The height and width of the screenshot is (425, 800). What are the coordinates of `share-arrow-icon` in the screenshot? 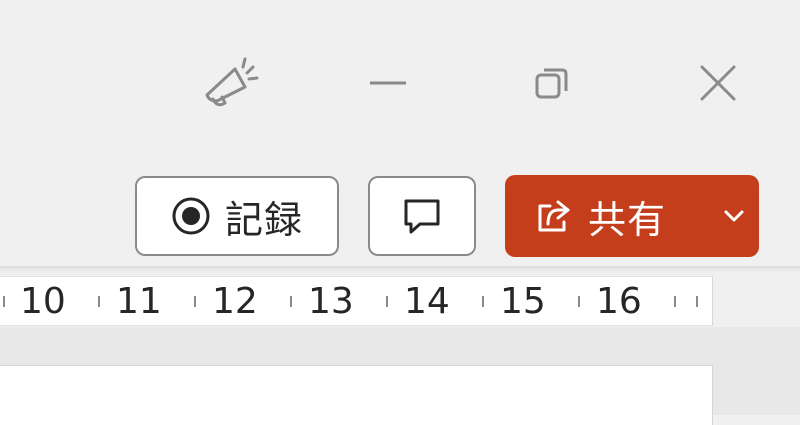 It's located at (554, 216).